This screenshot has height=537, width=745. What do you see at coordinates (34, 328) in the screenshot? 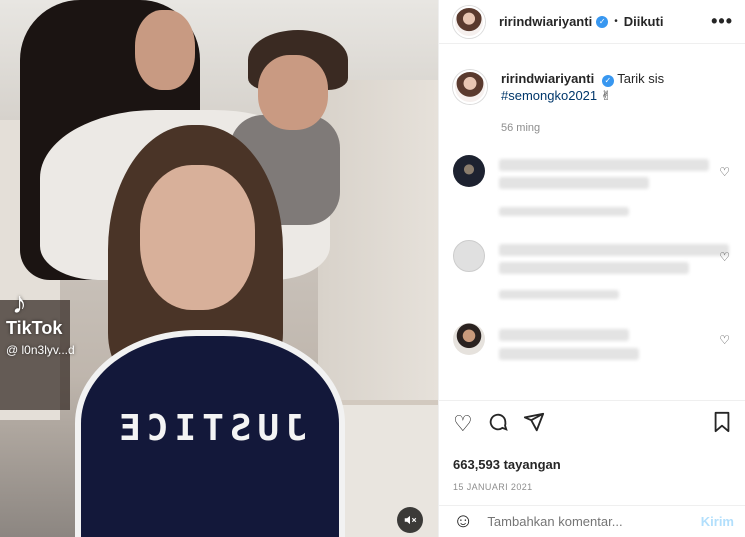
I see `tiktok-name: TikTok` at bounding box center [34, 328].